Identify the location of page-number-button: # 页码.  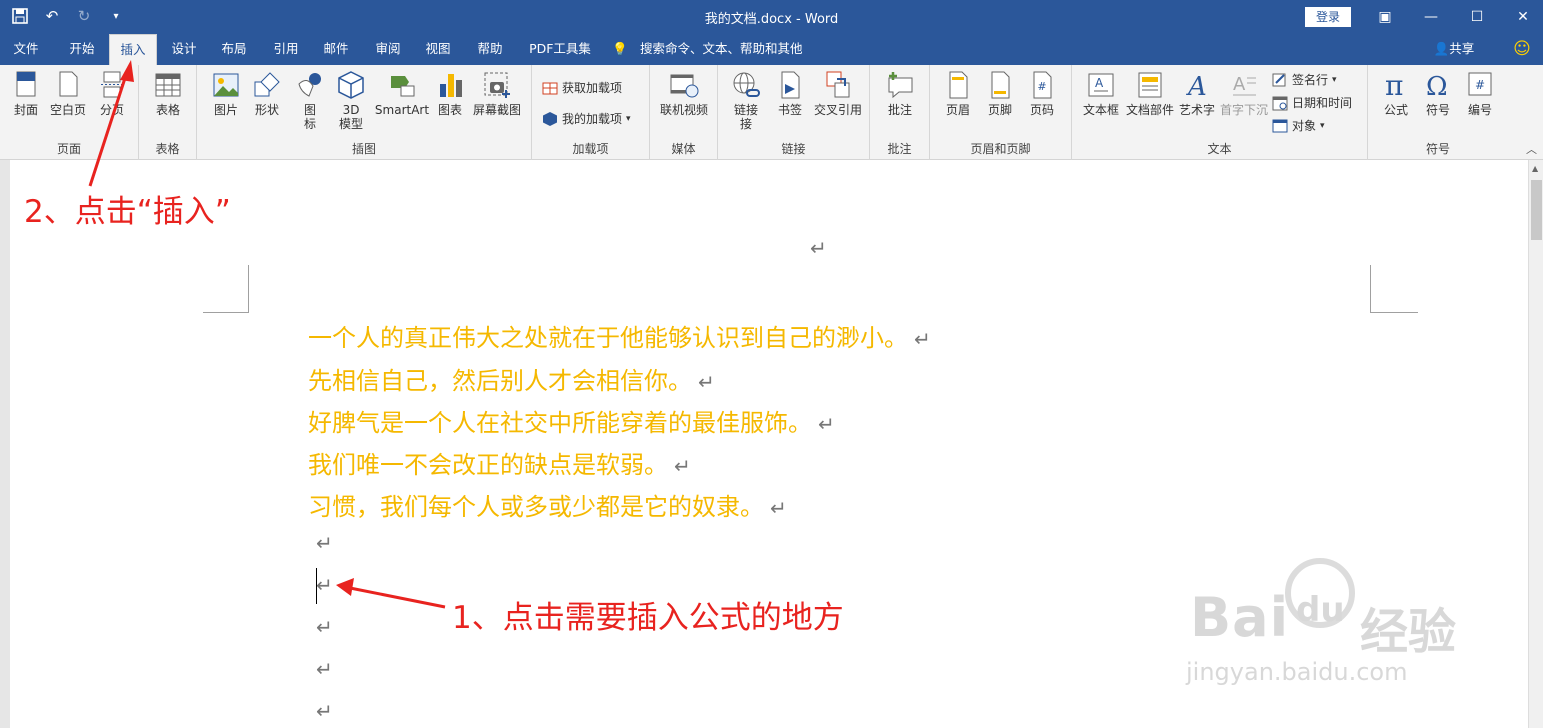
(1042, 93).